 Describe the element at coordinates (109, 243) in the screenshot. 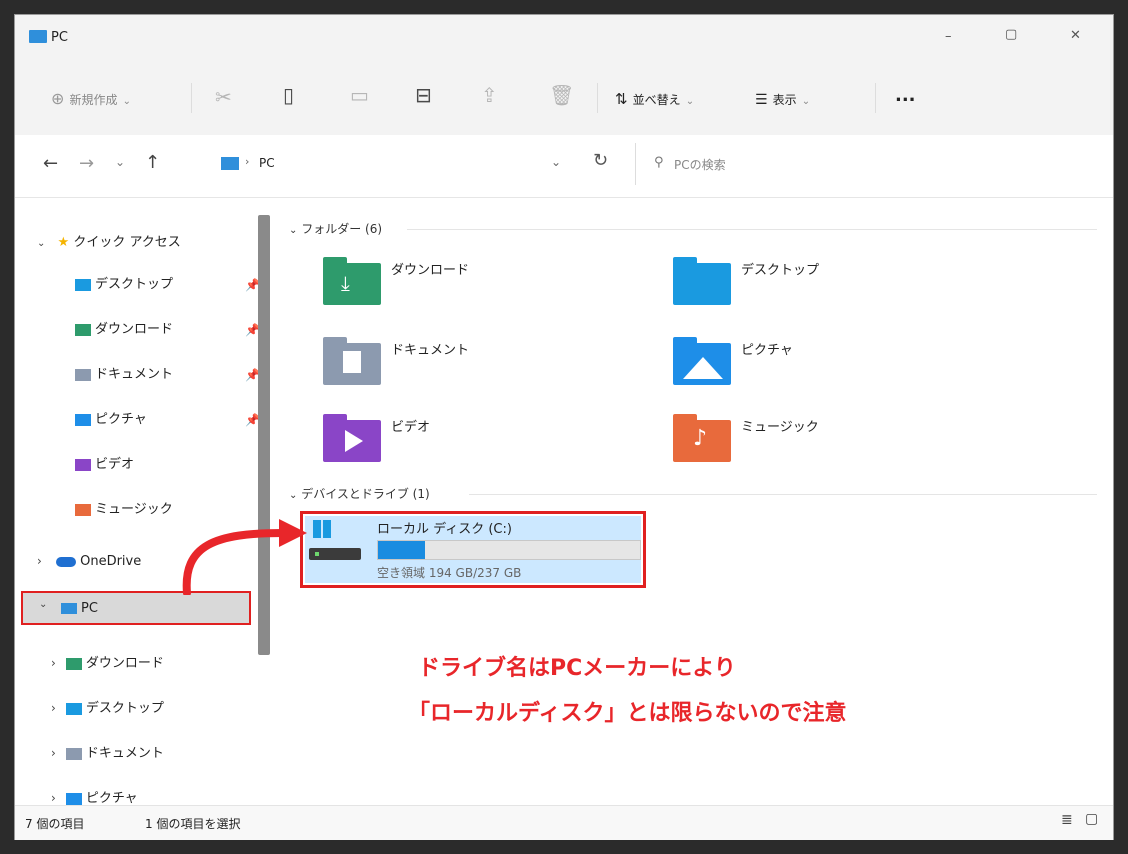

I see `quick-access-item: ⌄ ★ クイック アクセス` at that location.